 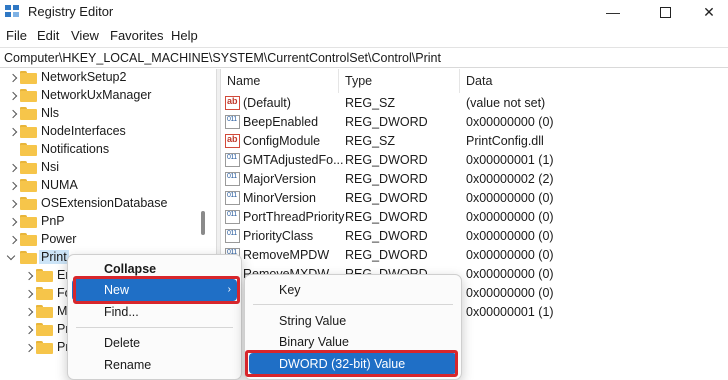 I want to click on context-menu: Collapse New › Find... Delete Rename, so click(x=154, y=317).